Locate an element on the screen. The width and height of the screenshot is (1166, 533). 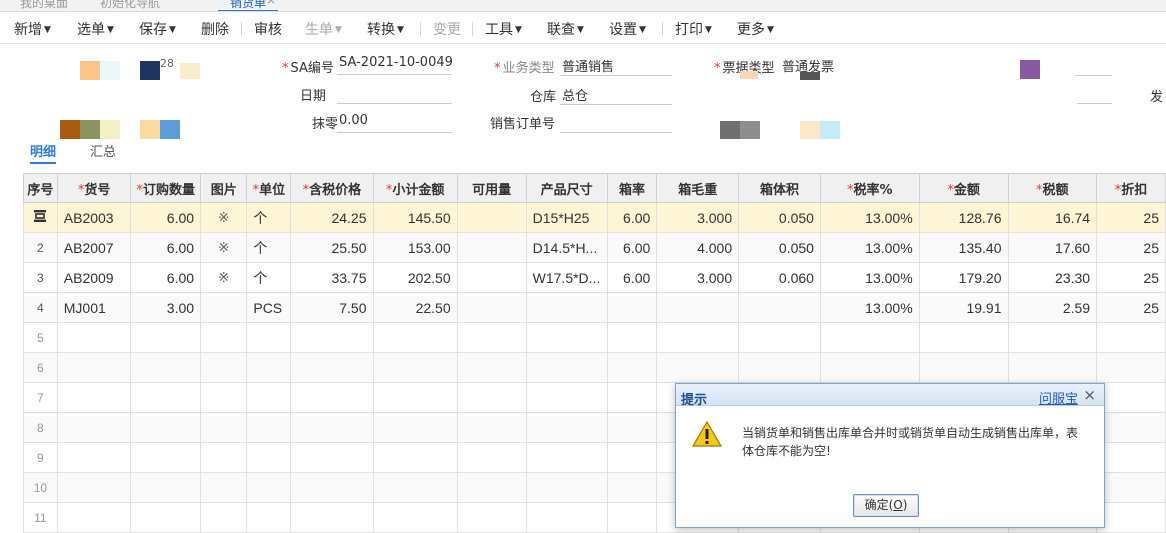
cell-subtotal: 145.50 is located at coordinates (415, 217).